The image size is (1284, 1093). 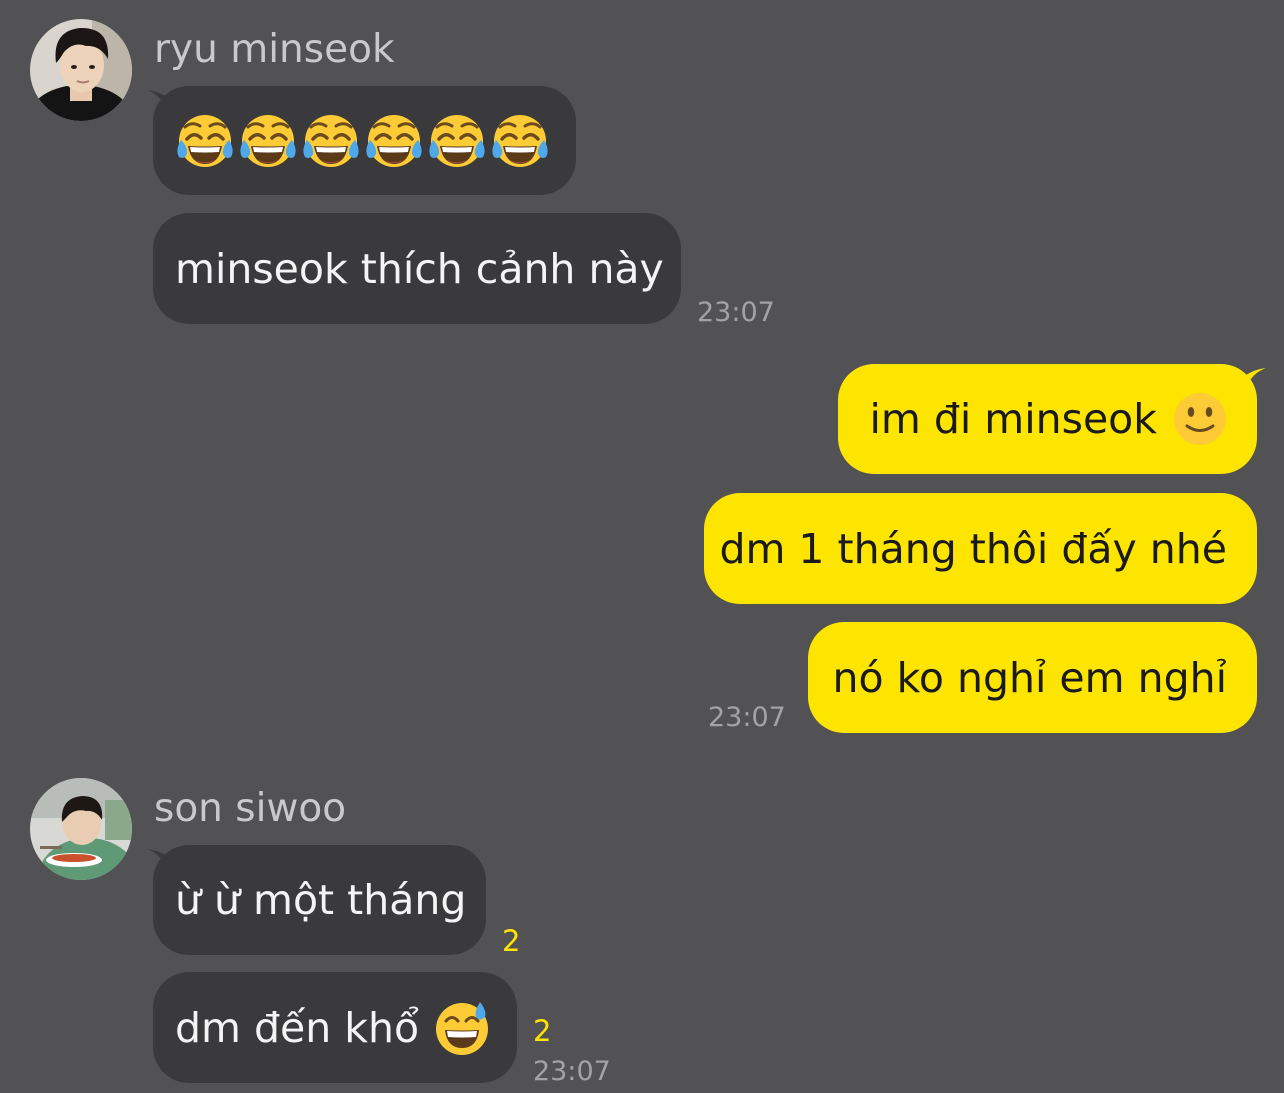 I want to click on message-text: ừ ừ một tháng, so click(x=321, y=900).